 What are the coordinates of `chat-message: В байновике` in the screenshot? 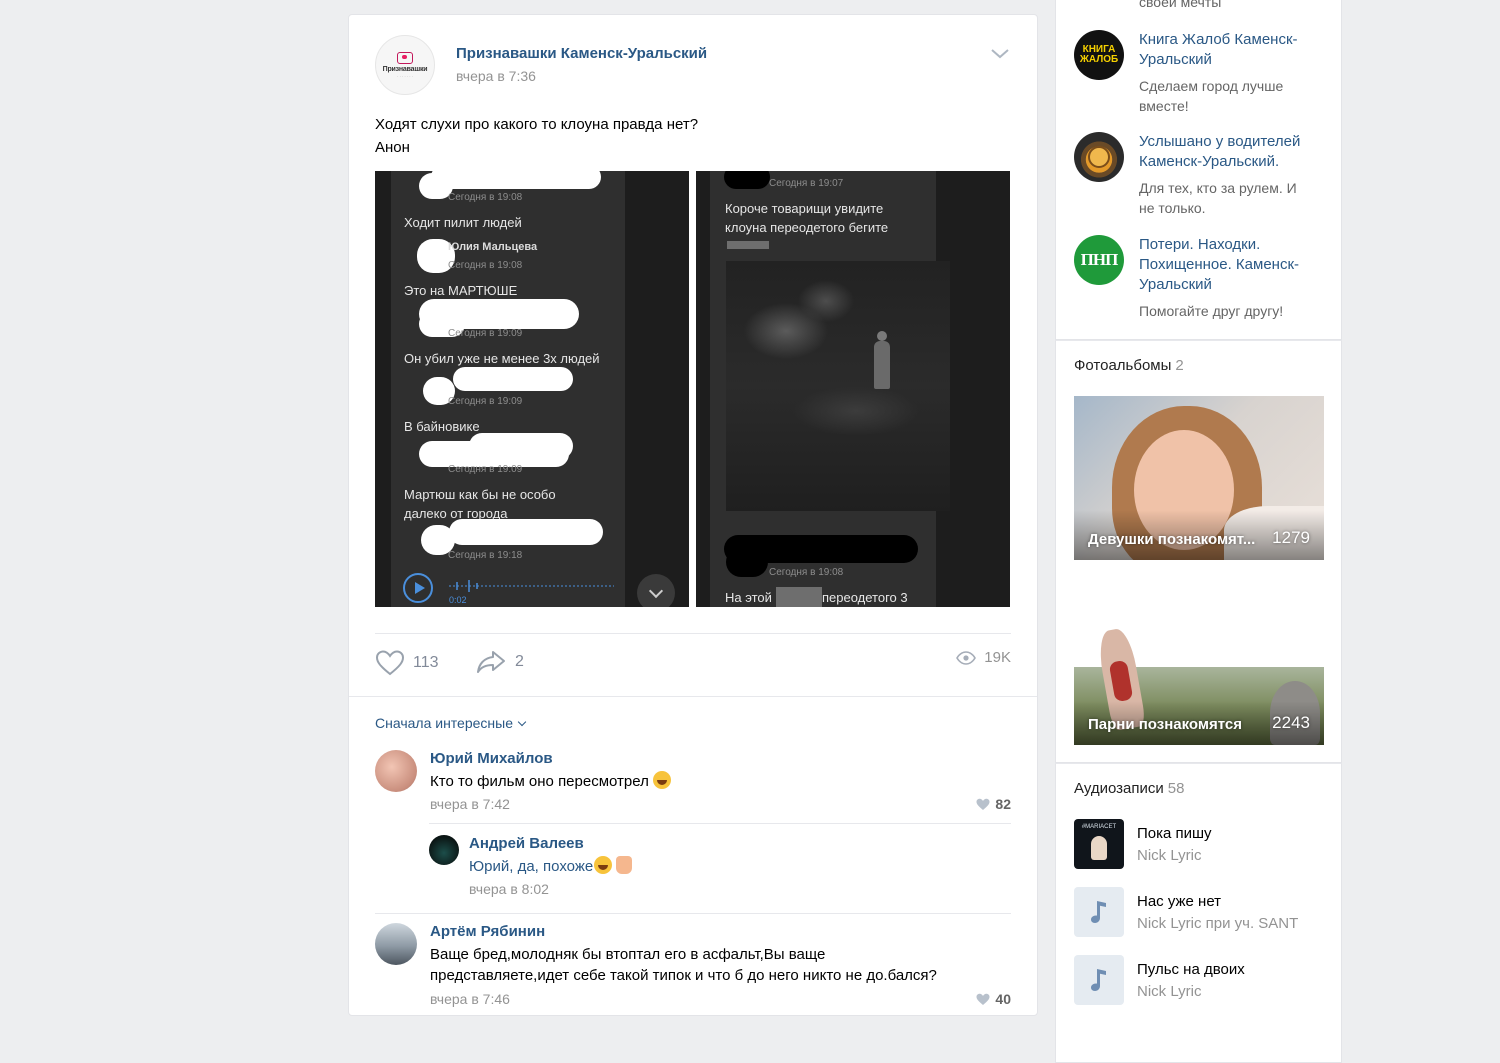 It's located at (442, 426).